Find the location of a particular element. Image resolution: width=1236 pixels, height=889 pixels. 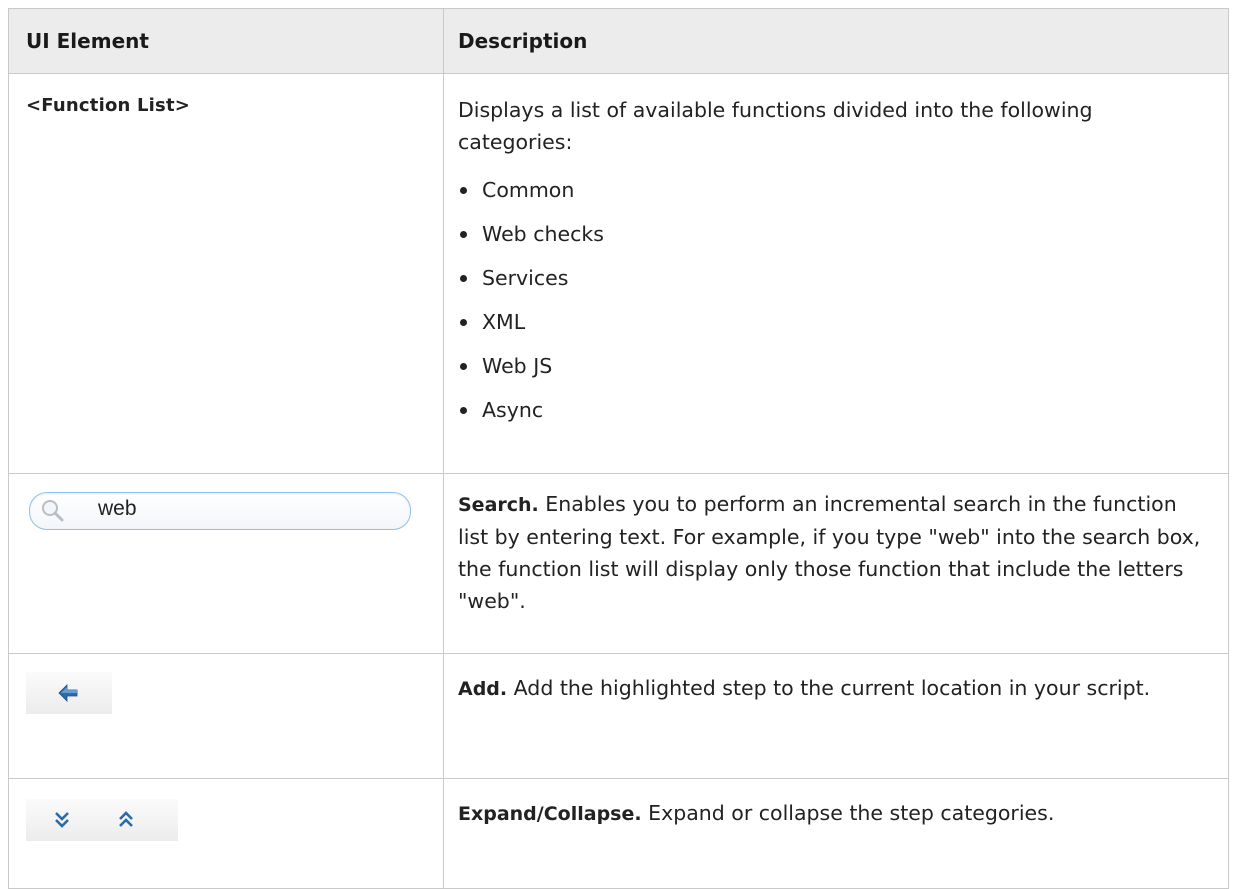

search-value: web is located at coordinates (117, 508).